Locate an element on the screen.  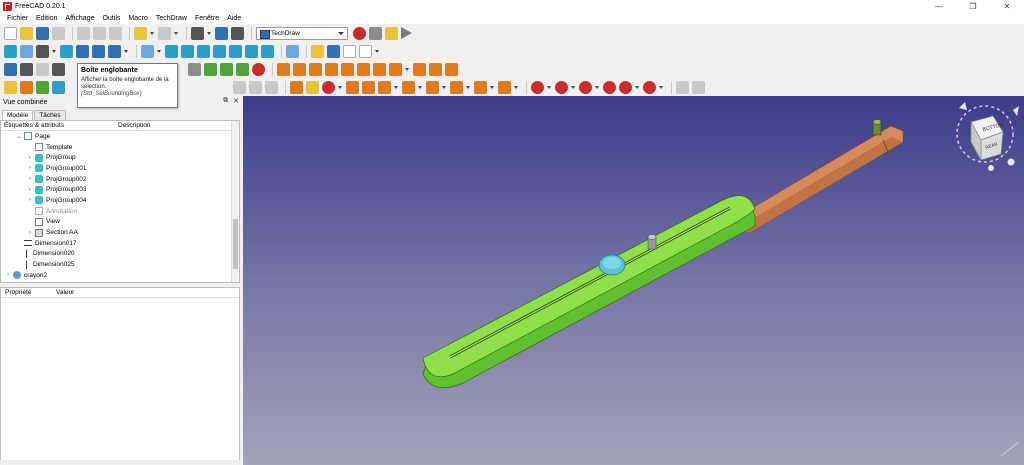
fillet-dropdown-icon is located at coordinates (637, 87).